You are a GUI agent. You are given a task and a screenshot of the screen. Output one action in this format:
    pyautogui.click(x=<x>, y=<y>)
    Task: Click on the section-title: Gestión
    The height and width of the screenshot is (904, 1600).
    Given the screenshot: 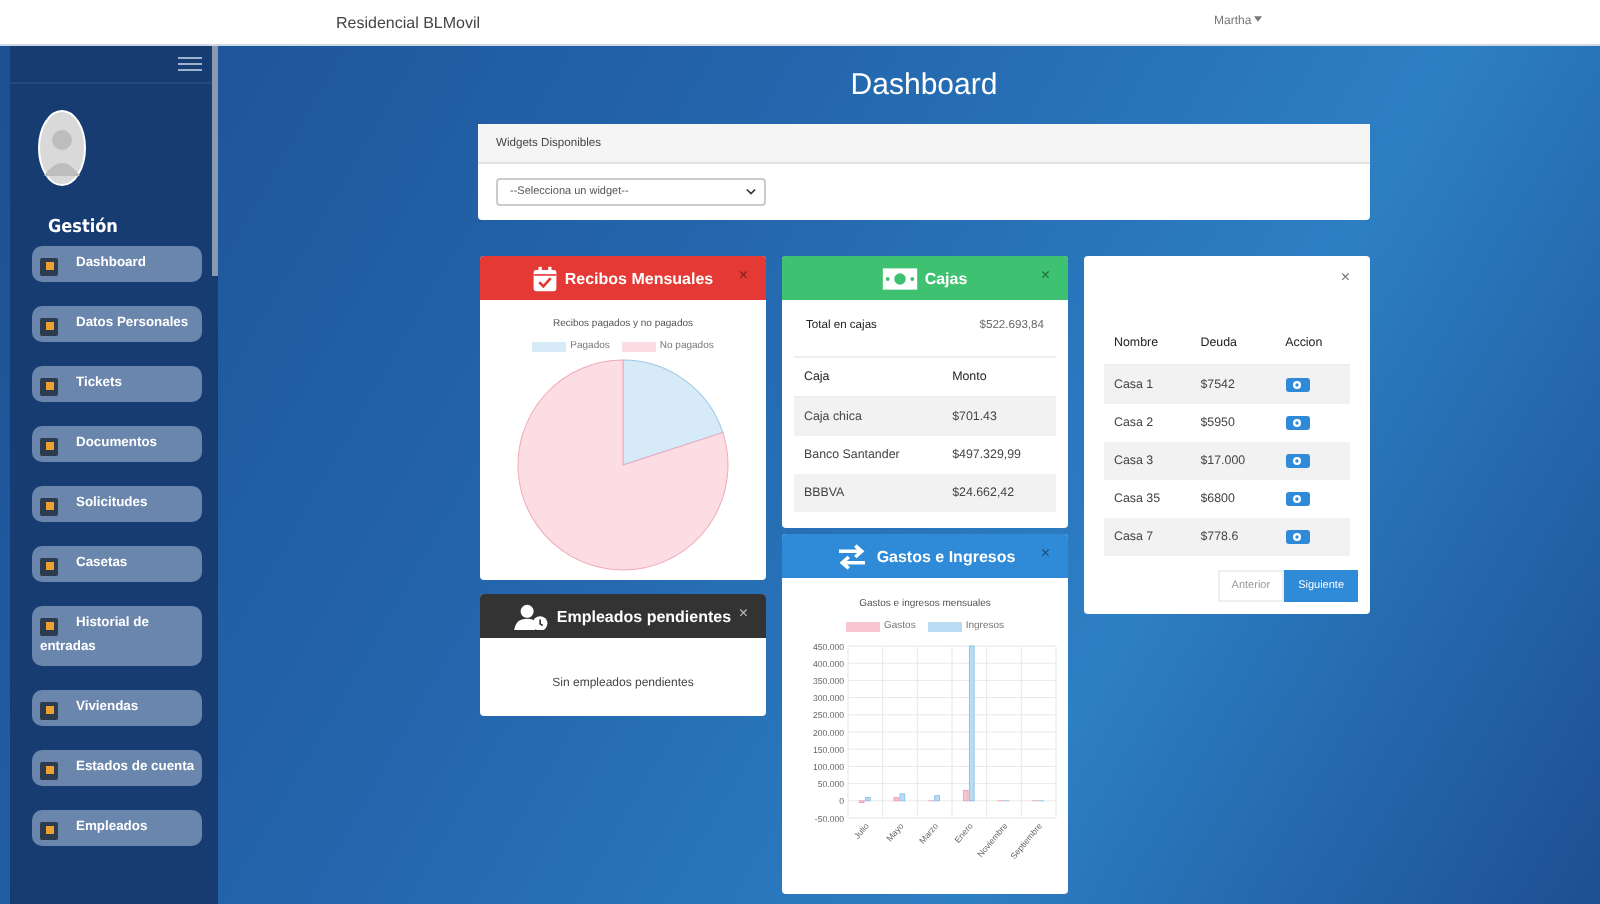 What is the action you would take?
    pyautogui.click(x=84, y=228)
    